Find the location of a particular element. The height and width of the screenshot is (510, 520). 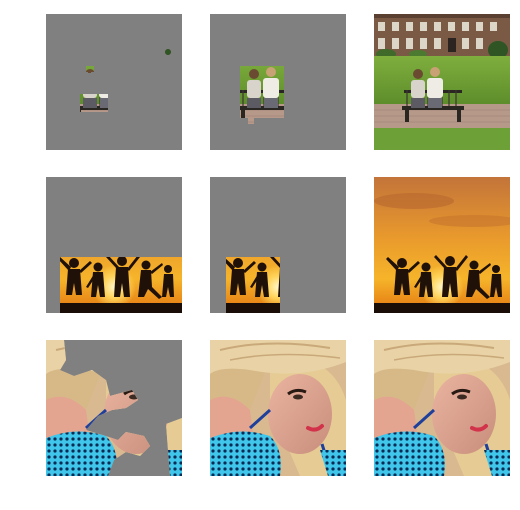

tile-row2-col3 is located at coordinates (442, 245).